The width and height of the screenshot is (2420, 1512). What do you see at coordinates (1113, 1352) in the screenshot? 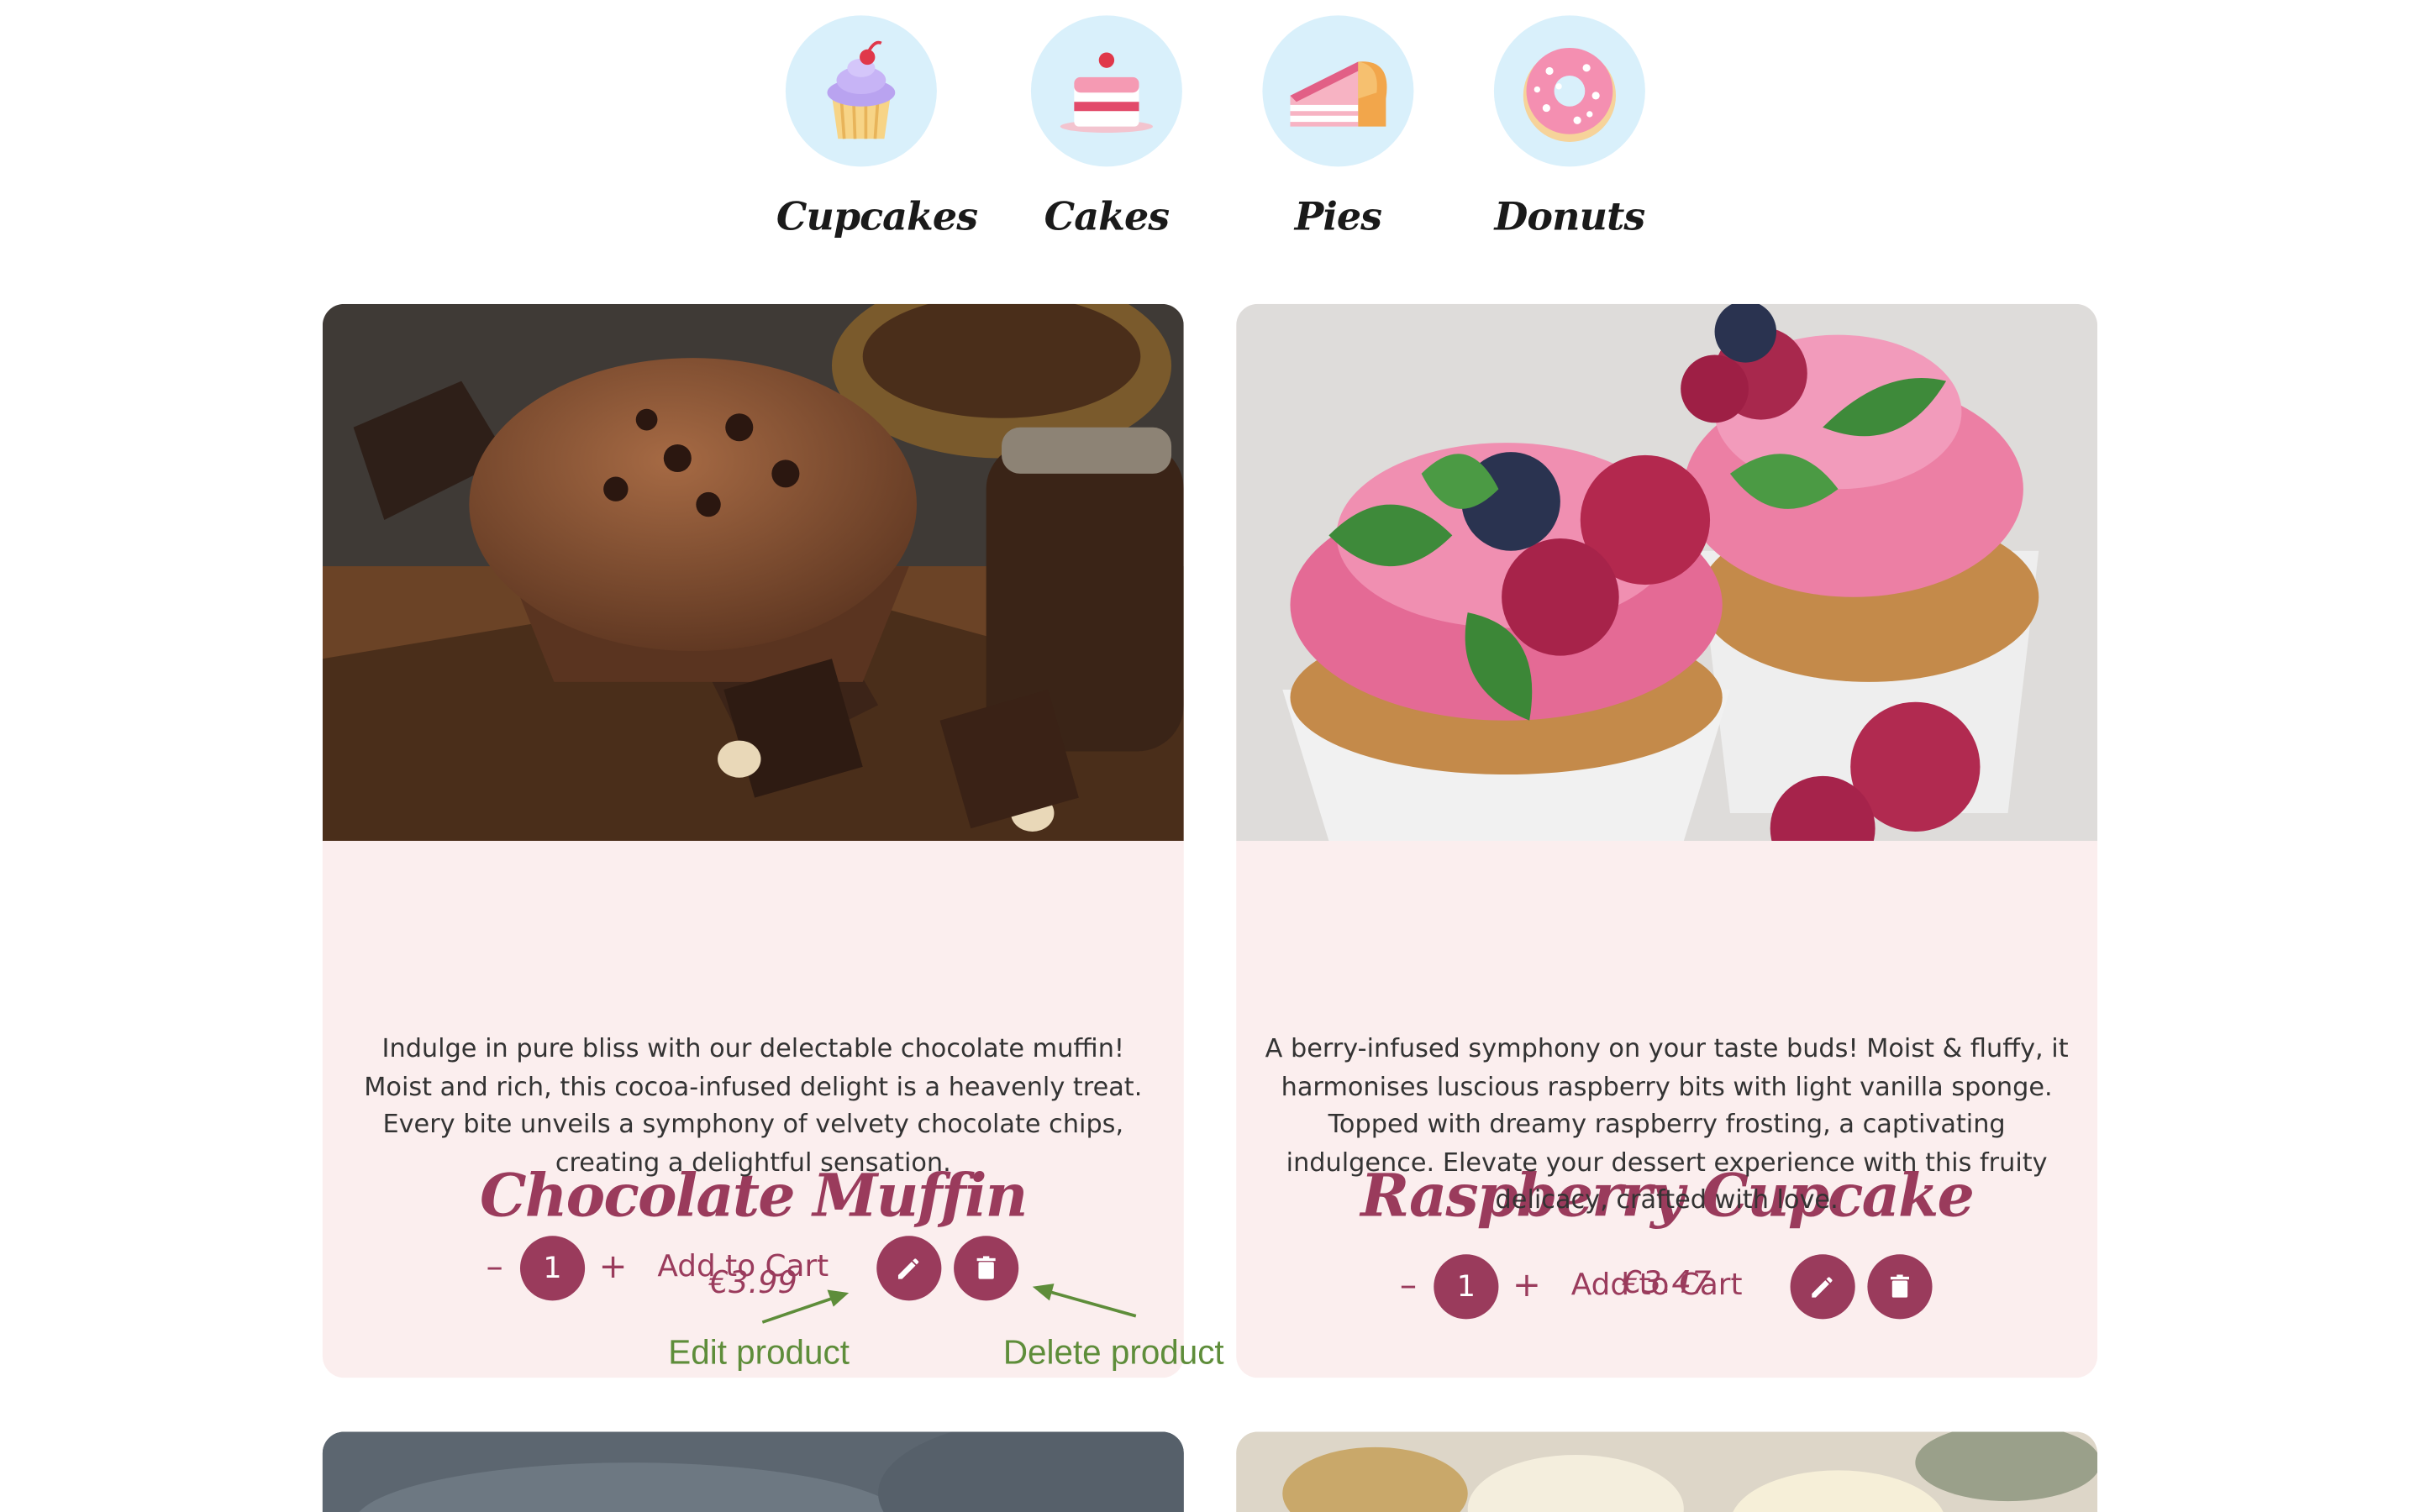
I see `delete-annotation: Delete product` at bounding box center [1113, 1352].